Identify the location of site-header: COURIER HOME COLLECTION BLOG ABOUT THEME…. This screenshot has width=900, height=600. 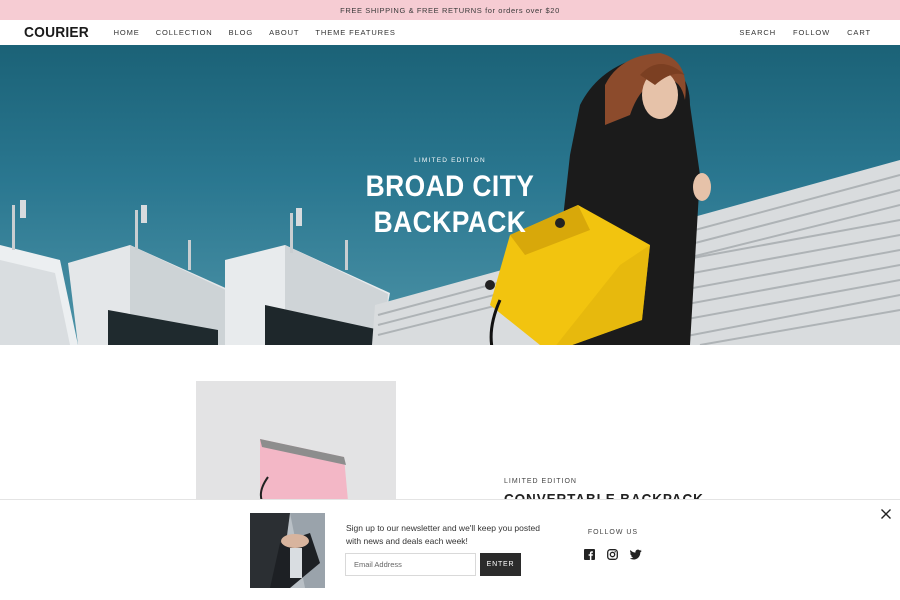
(450, 32).